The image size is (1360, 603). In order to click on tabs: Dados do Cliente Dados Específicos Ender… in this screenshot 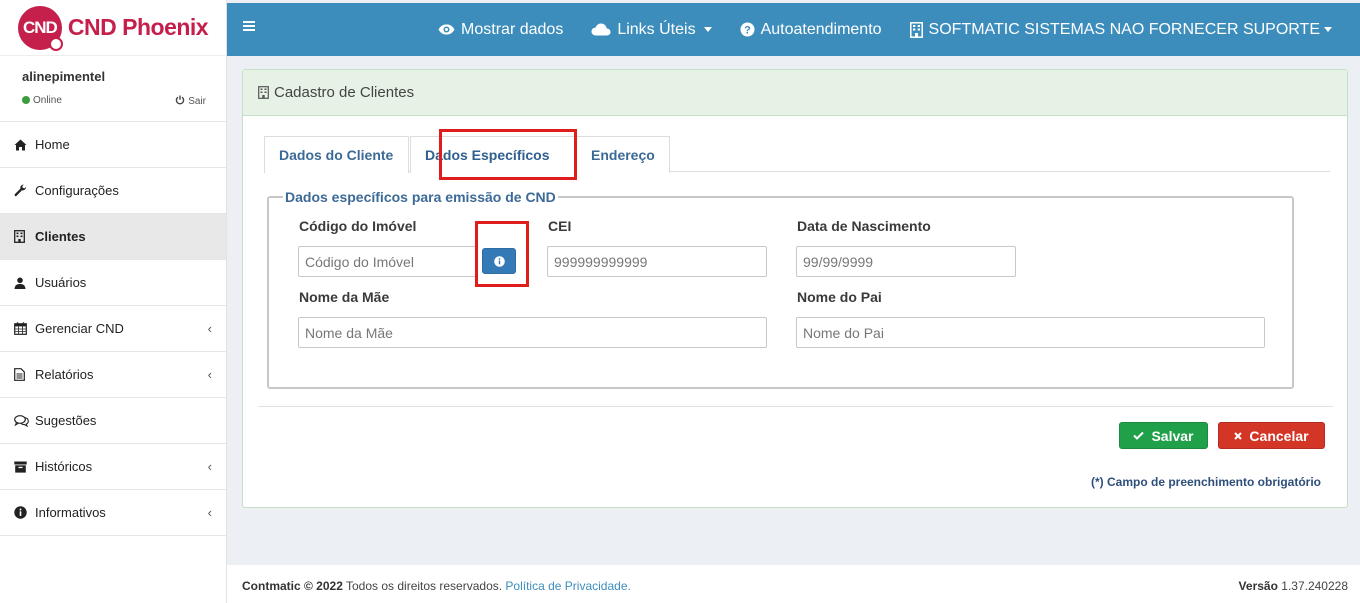, I will do `click(797, 154)`.